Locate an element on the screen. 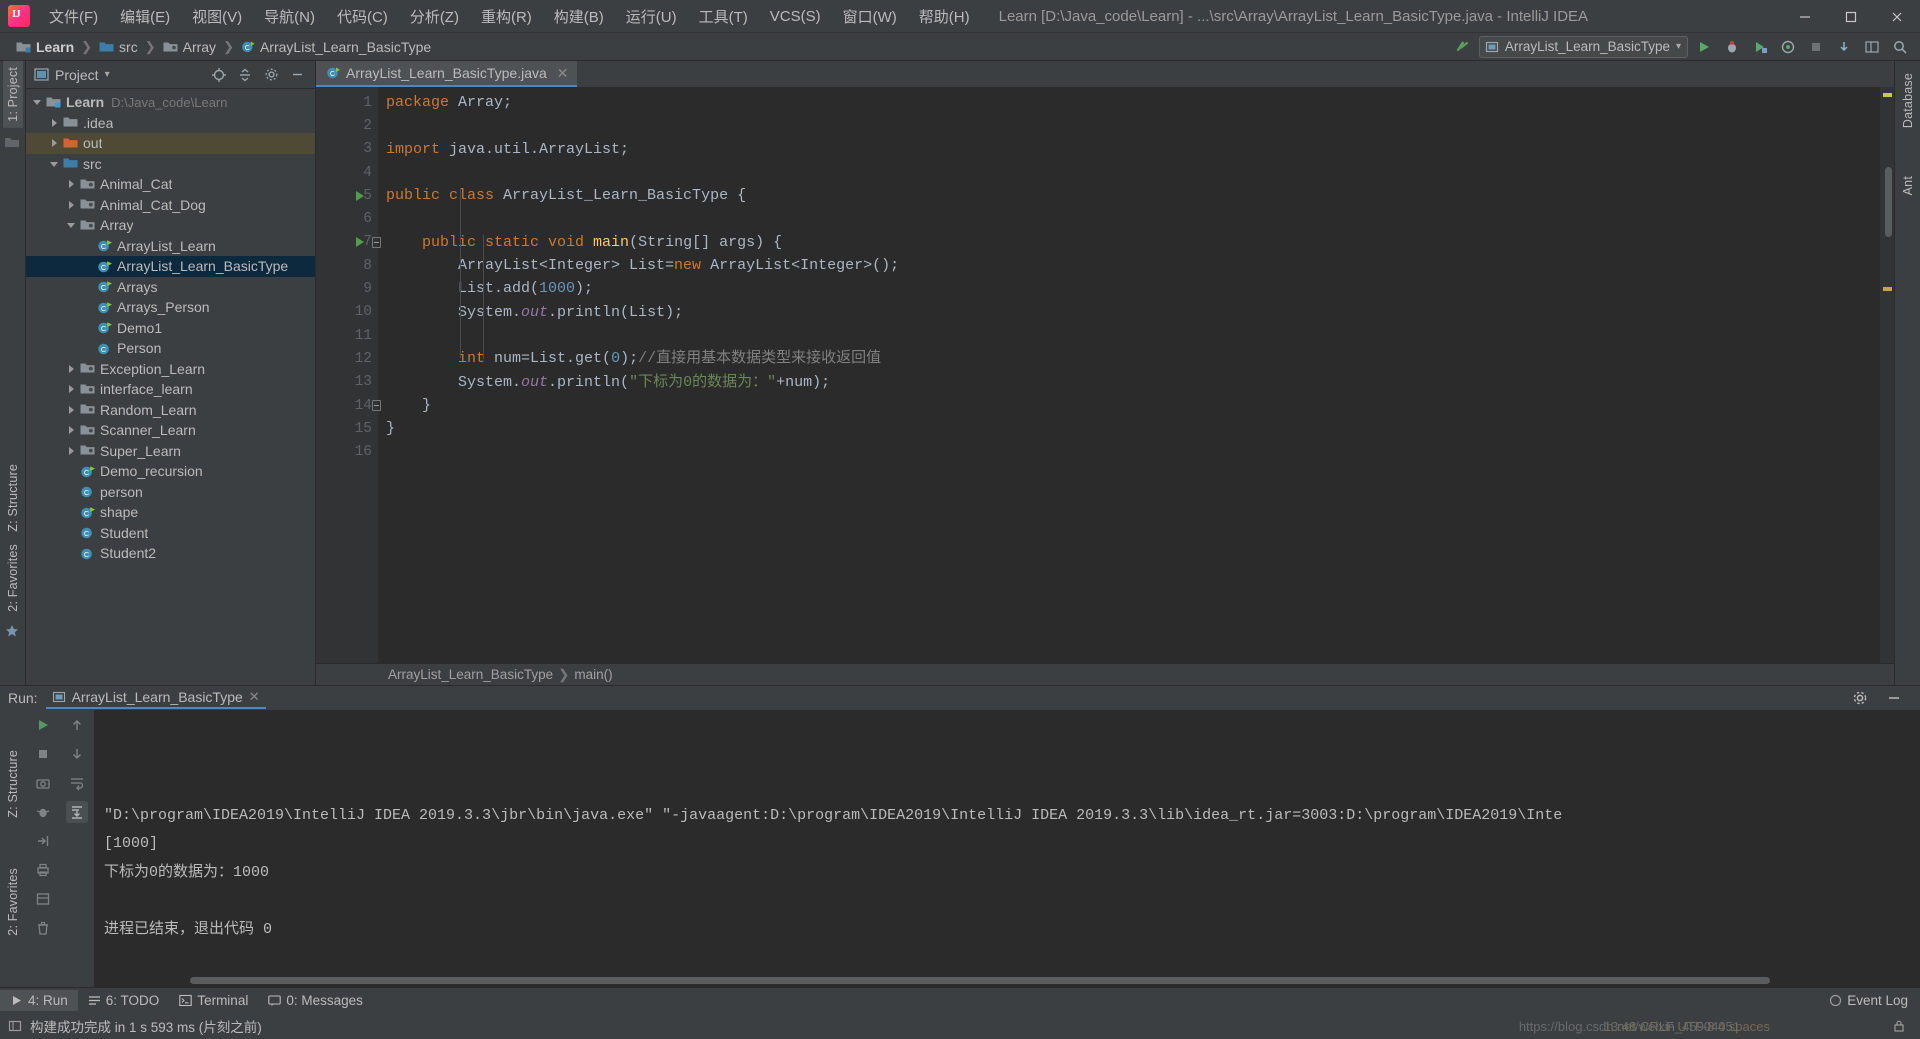 The height and width of the screenshot is (1039, 1920). run-settings-gear-icon is located at coordinates (1860, 698).